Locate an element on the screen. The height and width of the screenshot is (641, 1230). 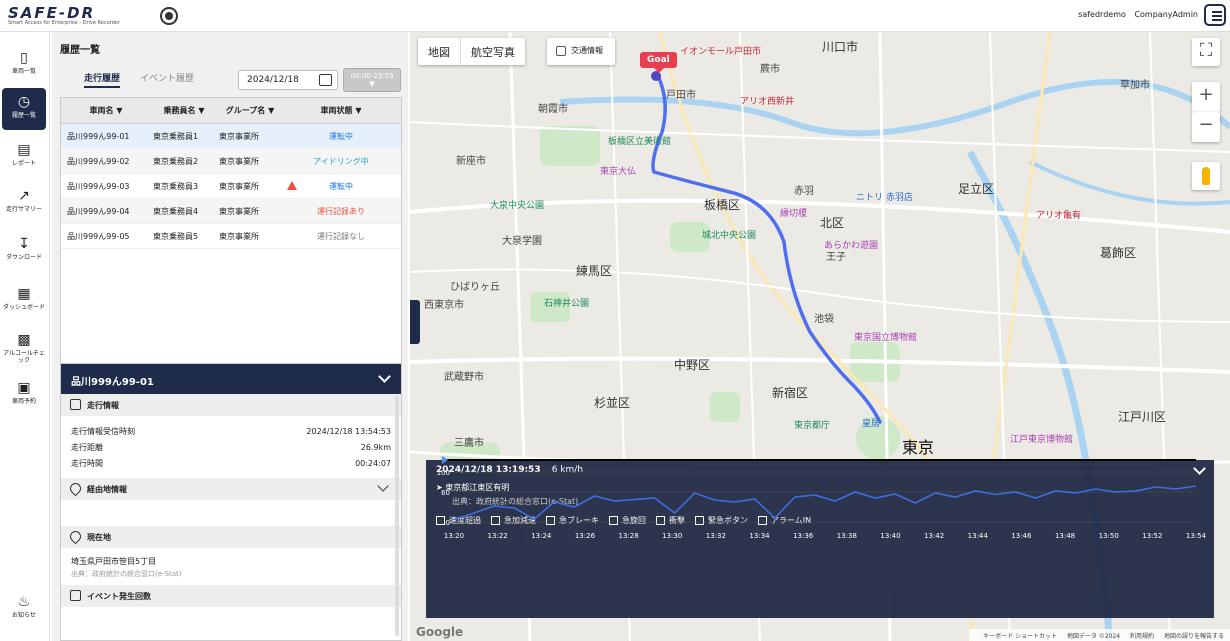
map-label: 江戸東京博物館 is located at coordinates (1042, 440).